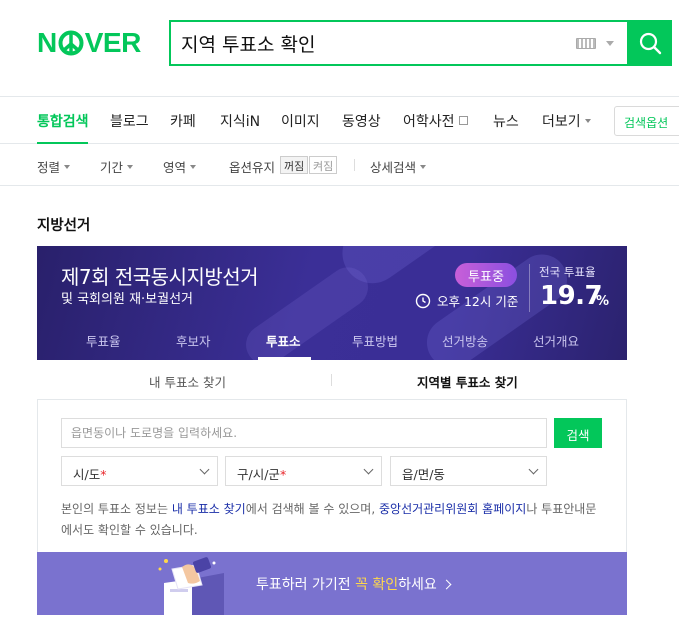 The height and width of the screenshot is (622, 679). Describe the element at coordinates (283, 340) in the screenshot. I see `tab-polling-station: 투표소` at that location.